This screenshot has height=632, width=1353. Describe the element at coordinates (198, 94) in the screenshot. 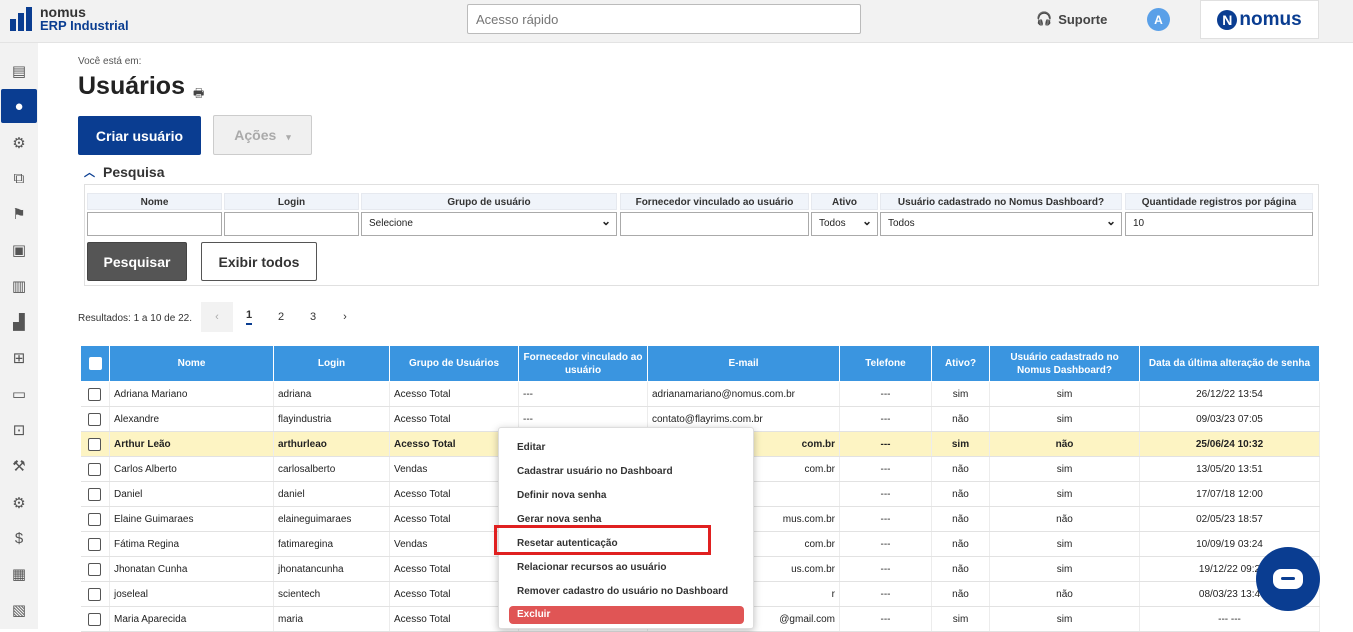

I see `print-icon: 🖶` at that location.